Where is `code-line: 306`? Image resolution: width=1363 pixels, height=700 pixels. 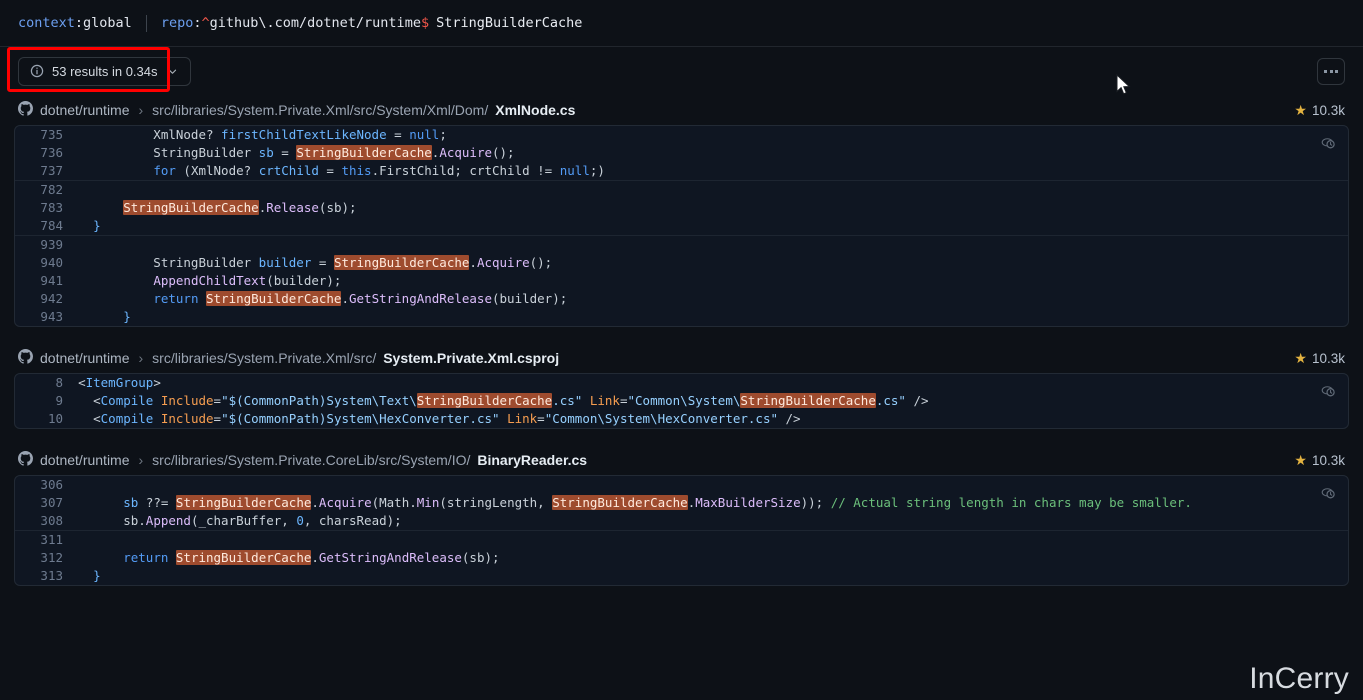
code-line: 306 is located at coordinates (681, 485).